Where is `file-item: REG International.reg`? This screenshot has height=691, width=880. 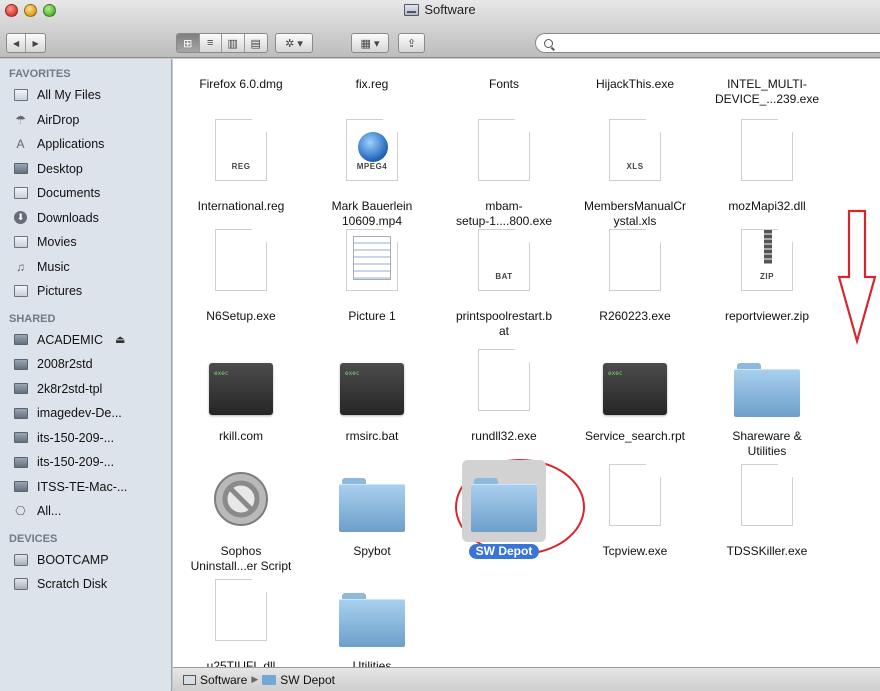
file-item: REG International.reg is located at coordinates (241, 179).